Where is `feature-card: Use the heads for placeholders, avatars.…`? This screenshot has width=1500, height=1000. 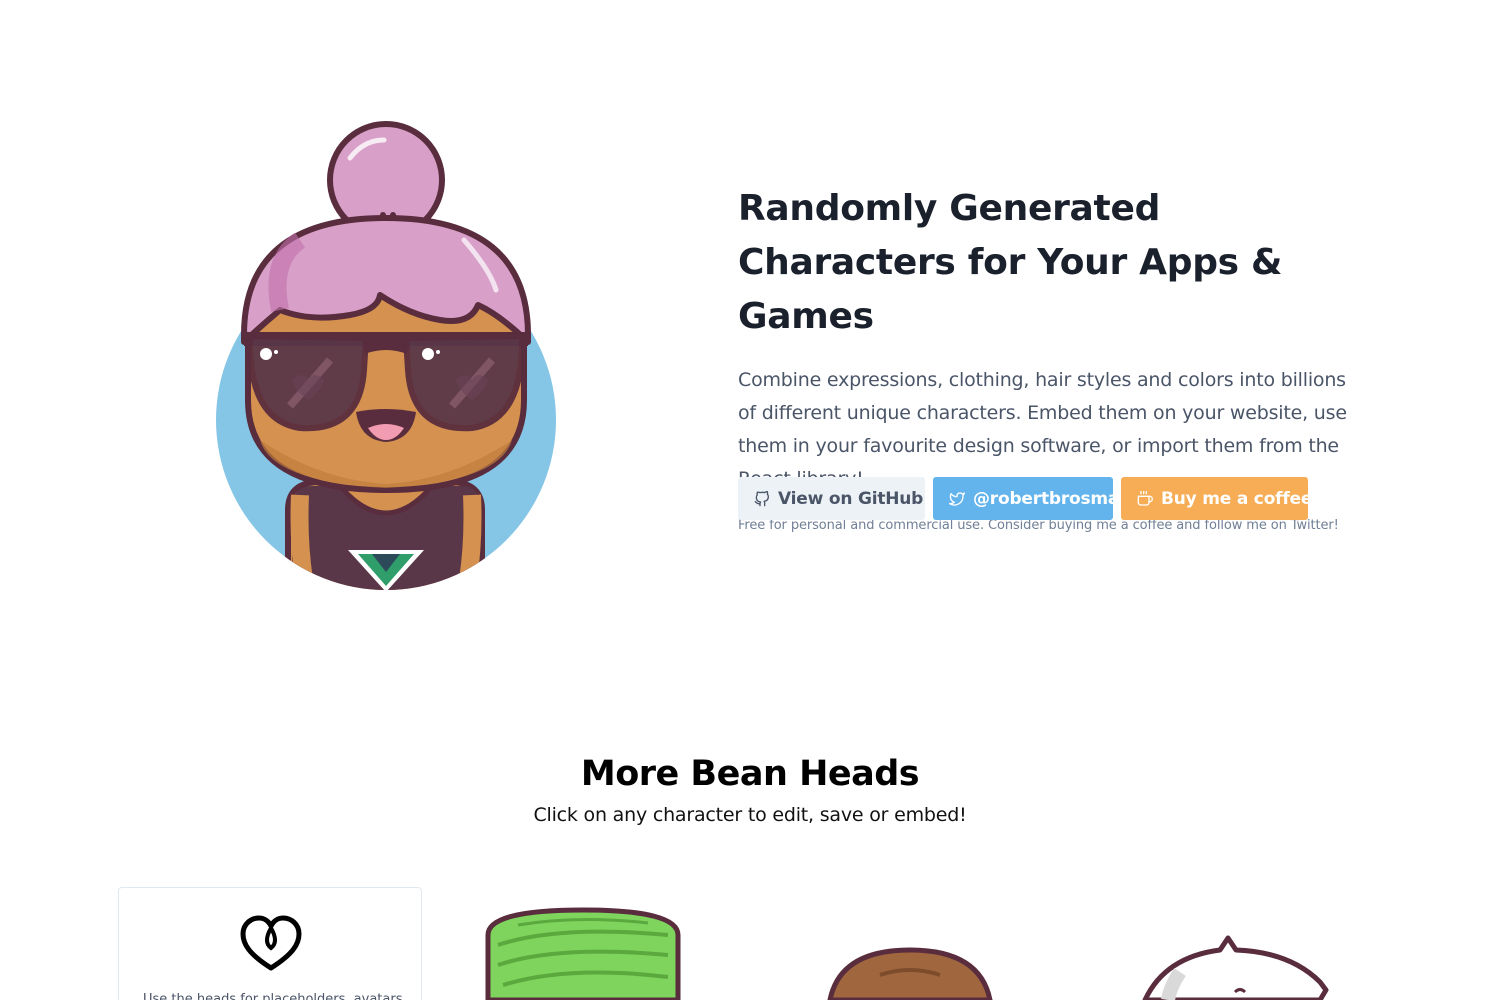 feature-card: Use the heads for placeholders, avatars.… is located at coordinates (270, 943).